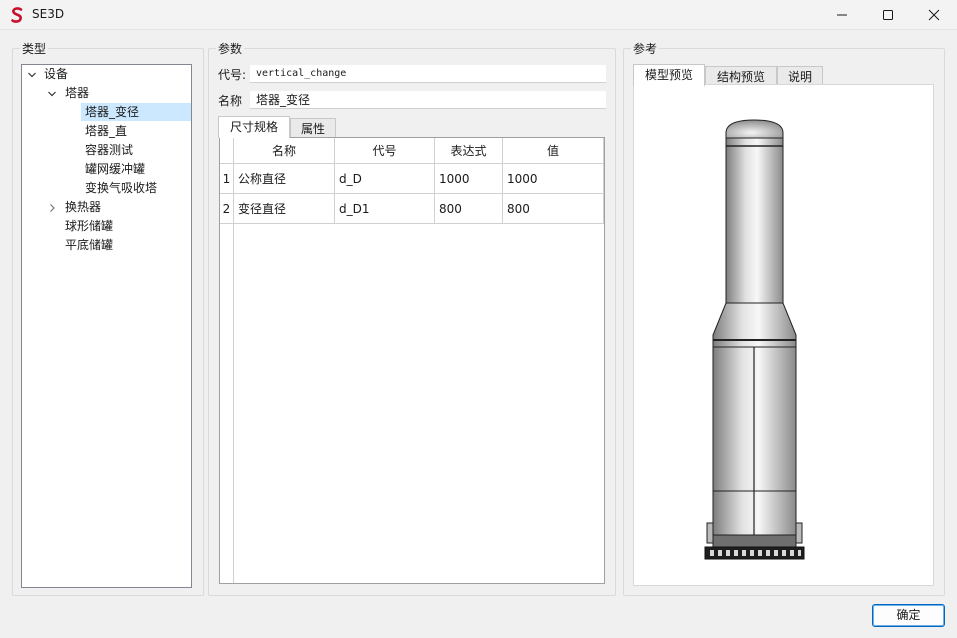 The image size is (957, 638). Describe the element at coordinates (227, 403) in the screenshot. I see `row-number-gutter` at that location.